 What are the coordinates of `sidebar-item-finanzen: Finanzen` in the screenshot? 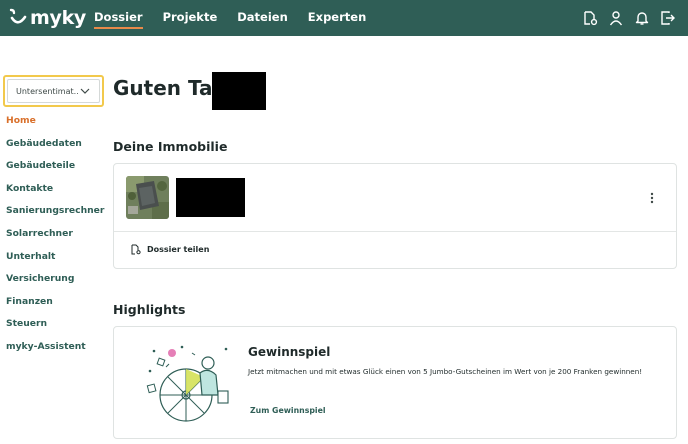 It's located at (55, 306).